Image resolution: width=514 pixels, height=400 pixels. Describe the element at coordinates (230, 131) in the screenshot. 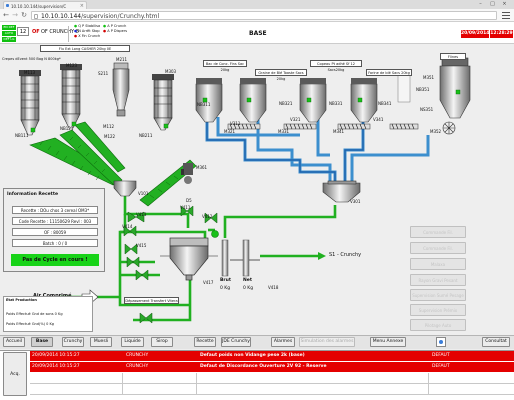

I see `tag: M321` at that location.